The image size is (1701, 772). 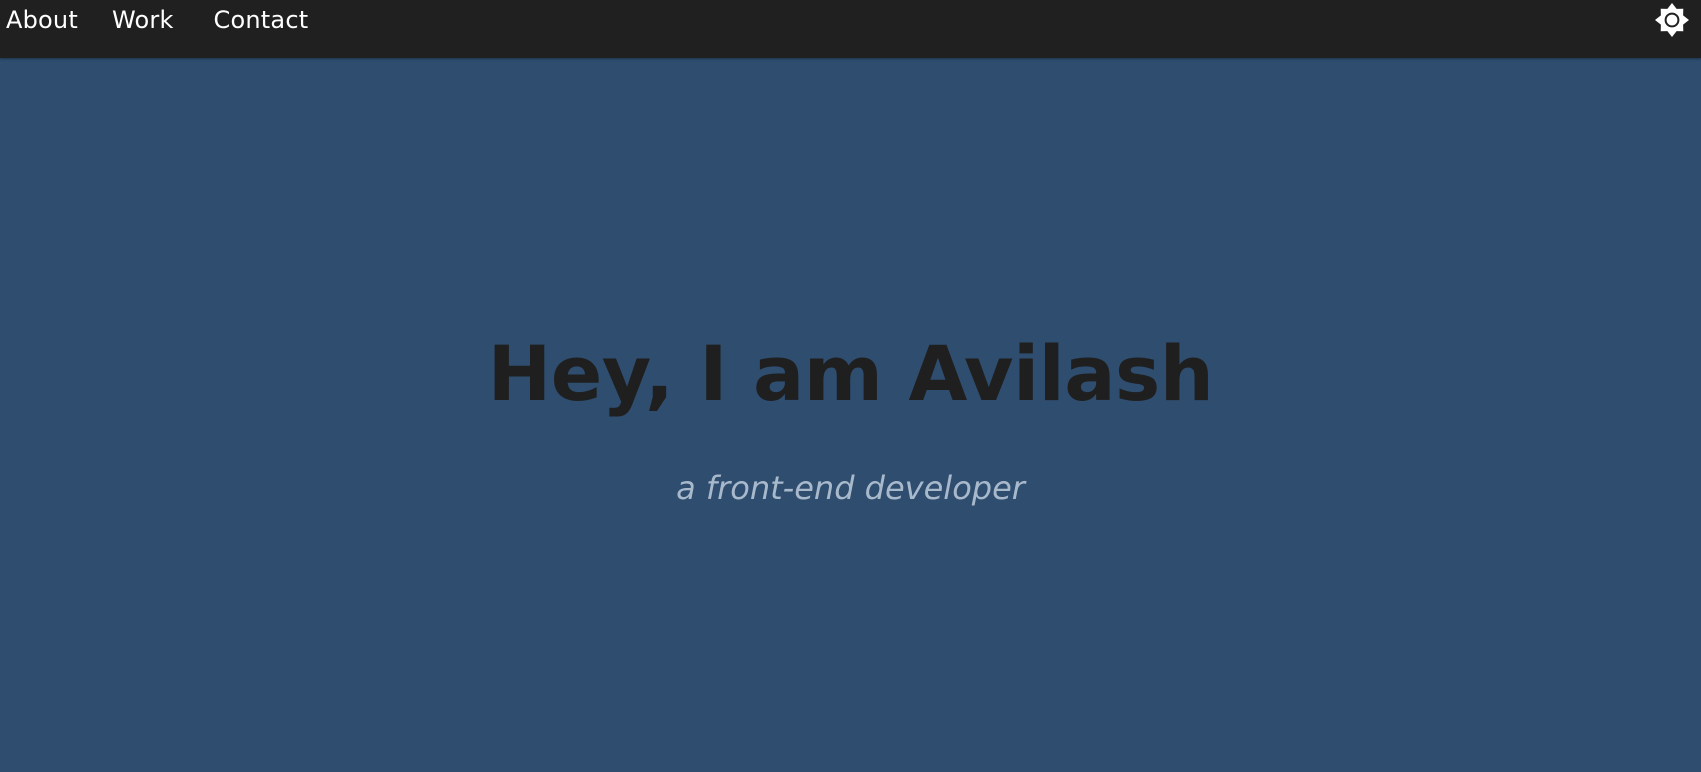 I want to click on nav-link-work: Work, so click(x=143, y=20).